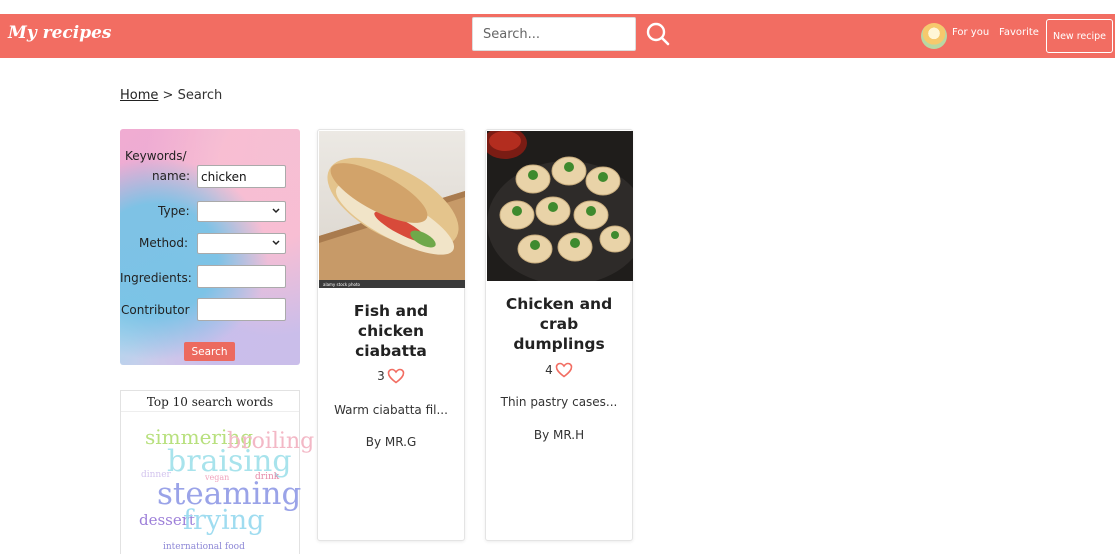 This screenshot has width=1115, height=554. Describe the element at coordinates (559, 304) in the screenshot. I see `recipe-title-line: Chicken and` at that location.